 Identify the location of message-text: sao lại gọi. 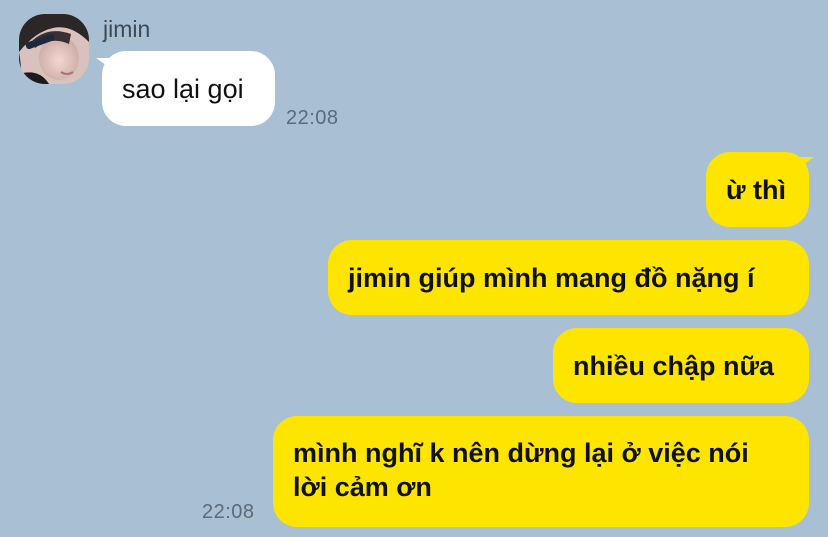
(183, 88).